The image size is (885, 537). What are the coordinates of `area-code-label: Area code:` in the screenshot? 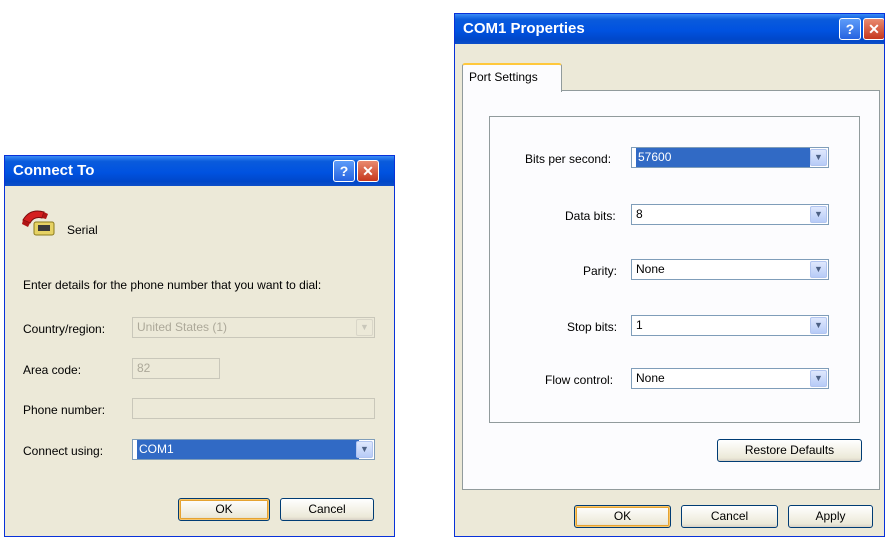 It's located at (52, 370).